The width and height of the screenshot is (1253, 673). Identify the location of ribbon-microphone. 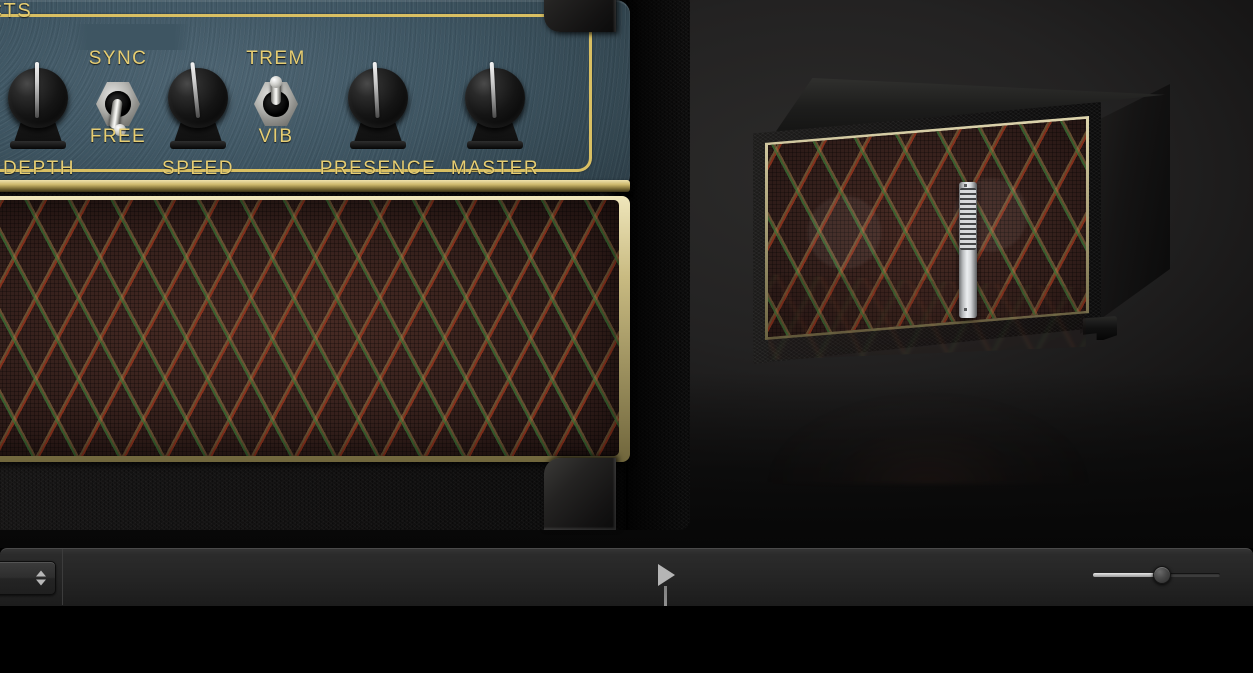
(968, 250).